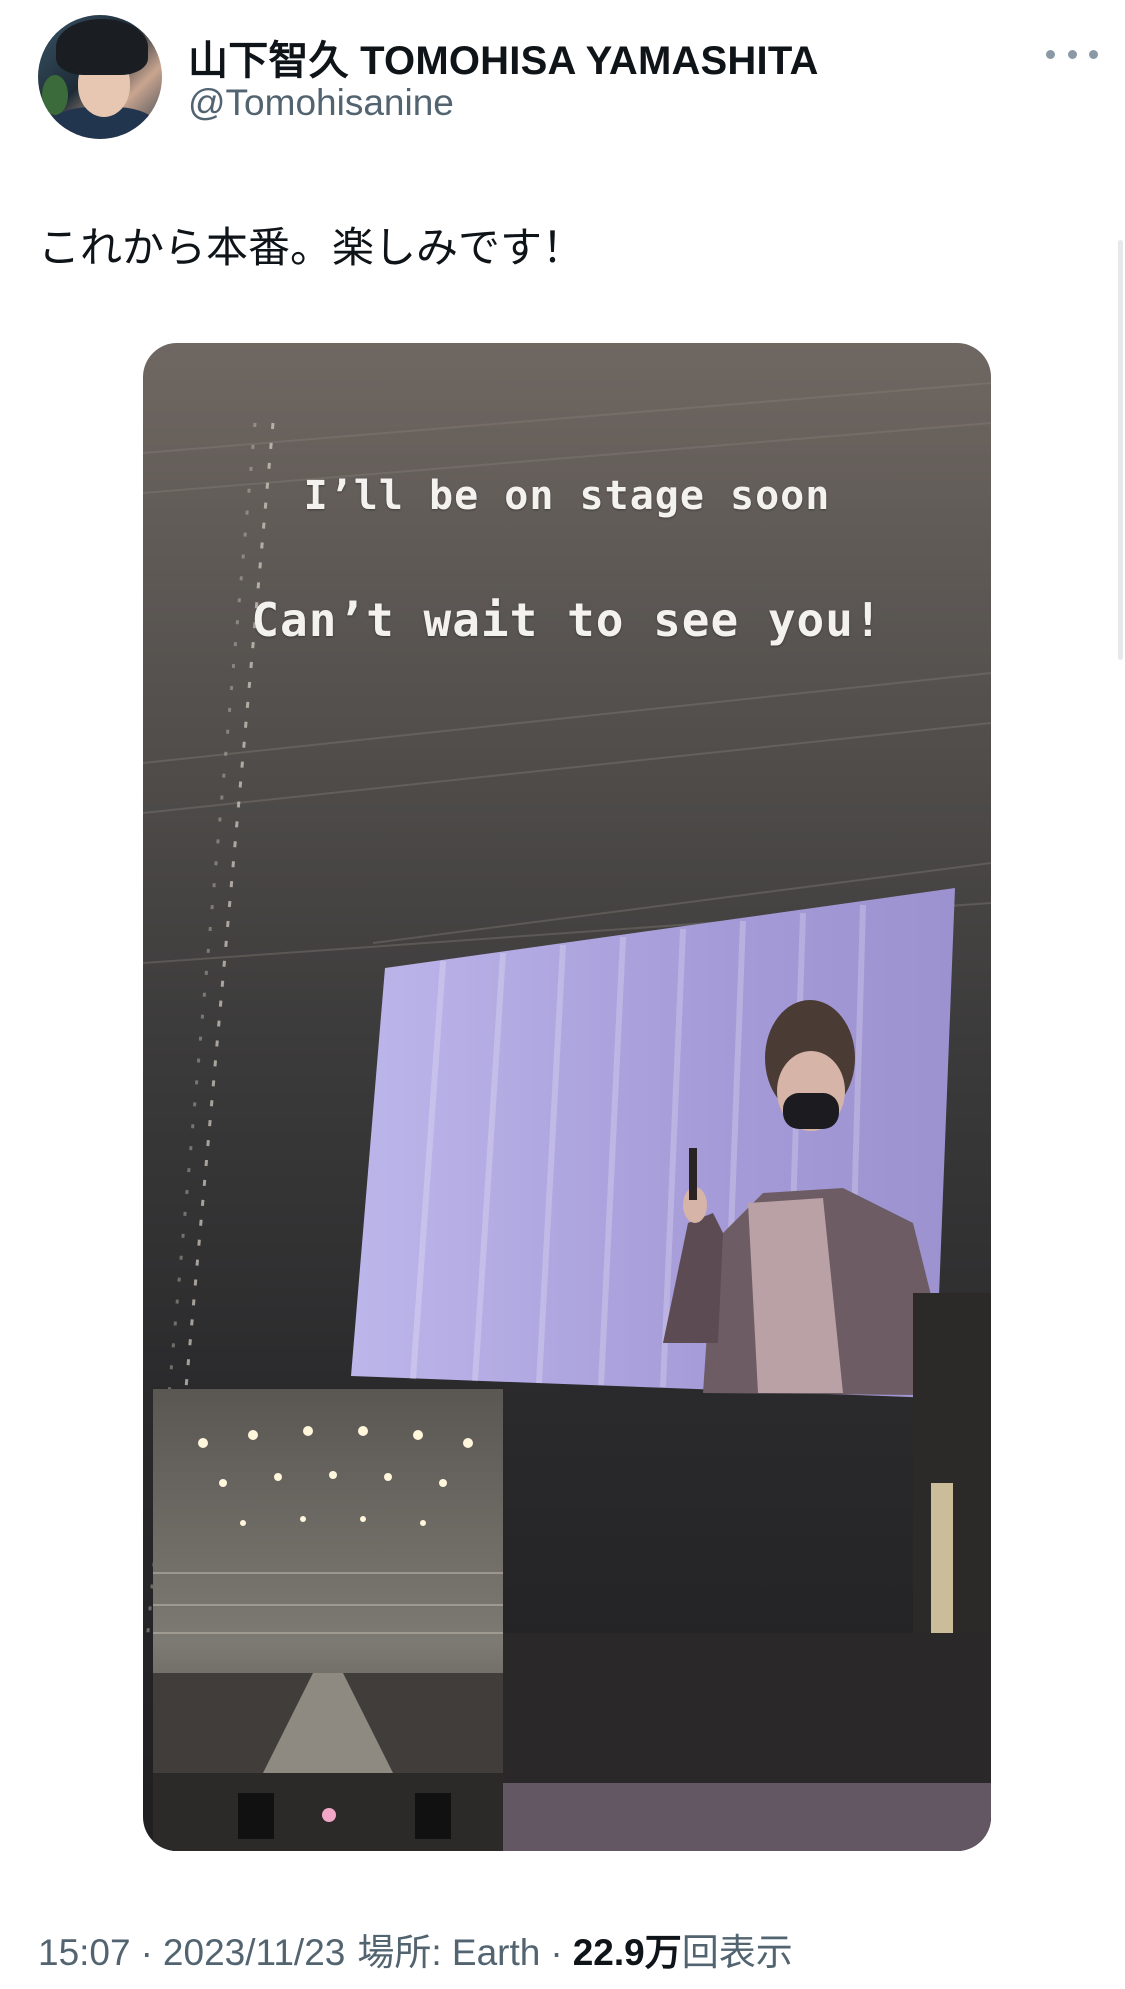 The image size is (1125, 1989). What do you see at coordinates (503, 57) in the screenshot?
I see `author-display-name: 山下智久 TOMOHISA YAMASHITA` at bounding box center [503, 57].